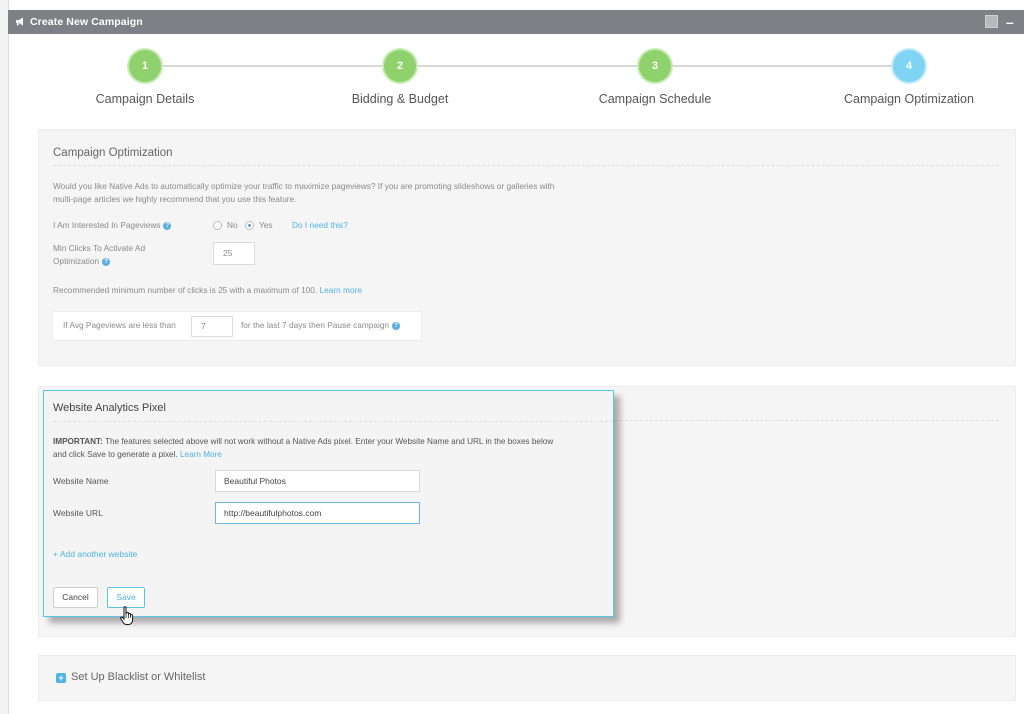 This screenshot has width=1024, height=714. What do you see at coordinates (20, 22) in the screenshot?
I see `megaphone-icon` at bounding box center [20, 22].